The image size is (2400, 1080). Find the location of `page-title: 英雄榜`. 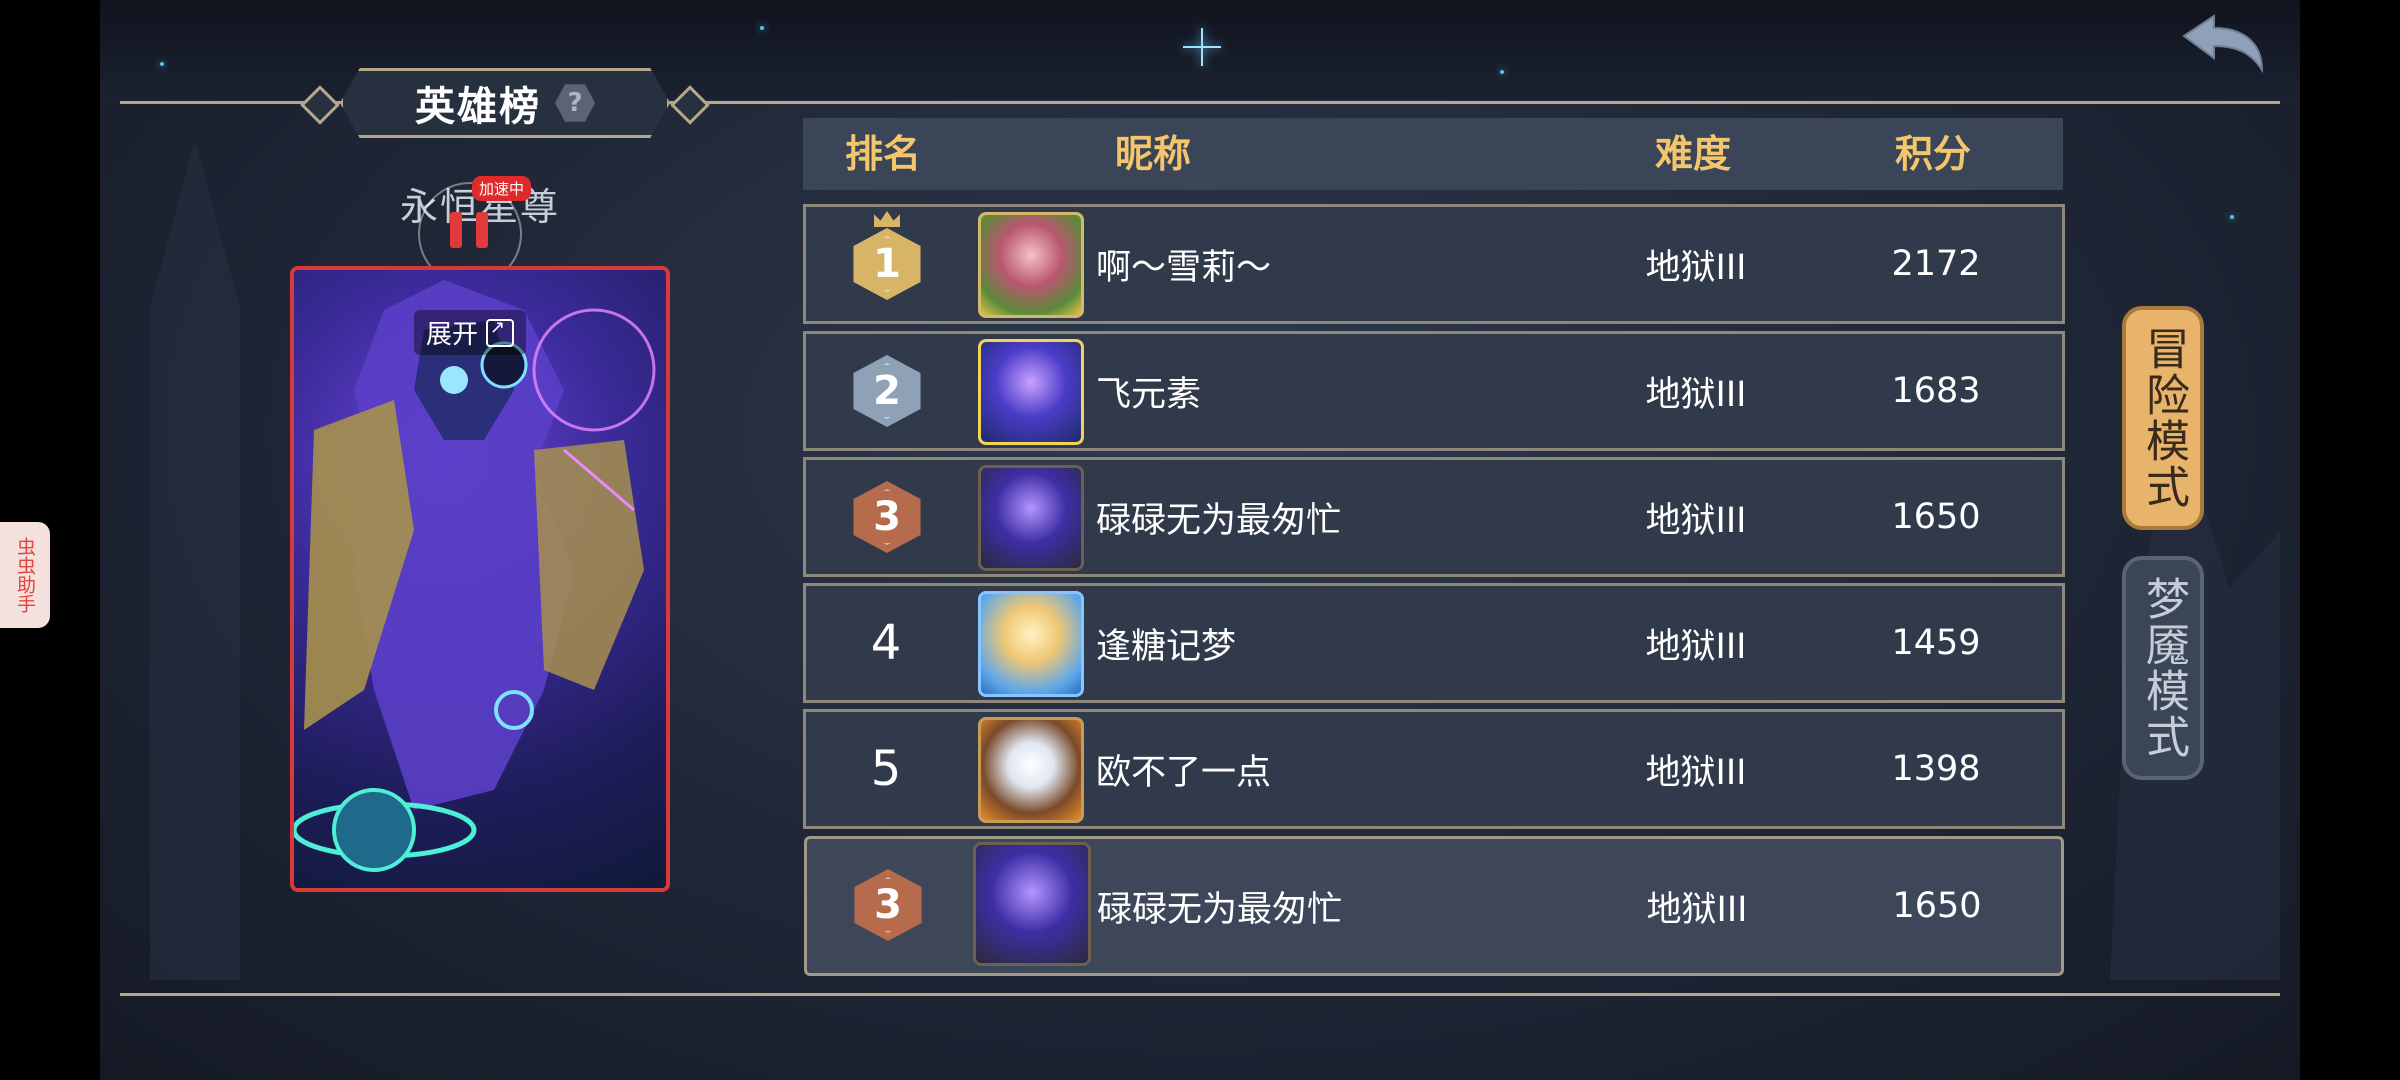

page-title: 英雄榜 is located at coordinates (478, 107).